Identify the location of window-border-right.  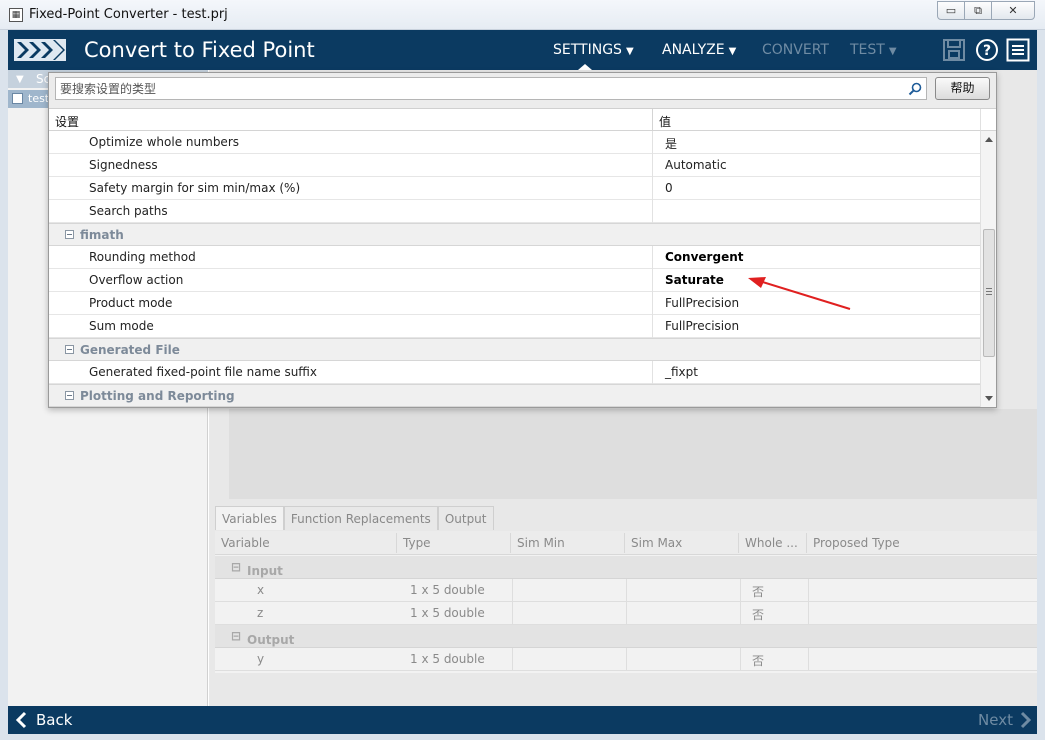
(1041, 385).